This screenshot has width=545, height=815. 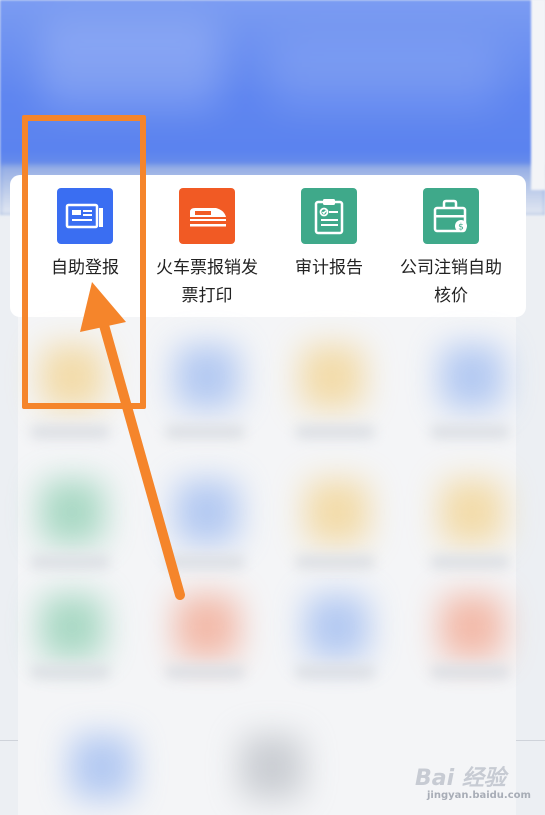 What do you see at coordinates (132, 441) in the screenshot?
I see `annotation-arrow-icon` at bounding box center [132, 441].